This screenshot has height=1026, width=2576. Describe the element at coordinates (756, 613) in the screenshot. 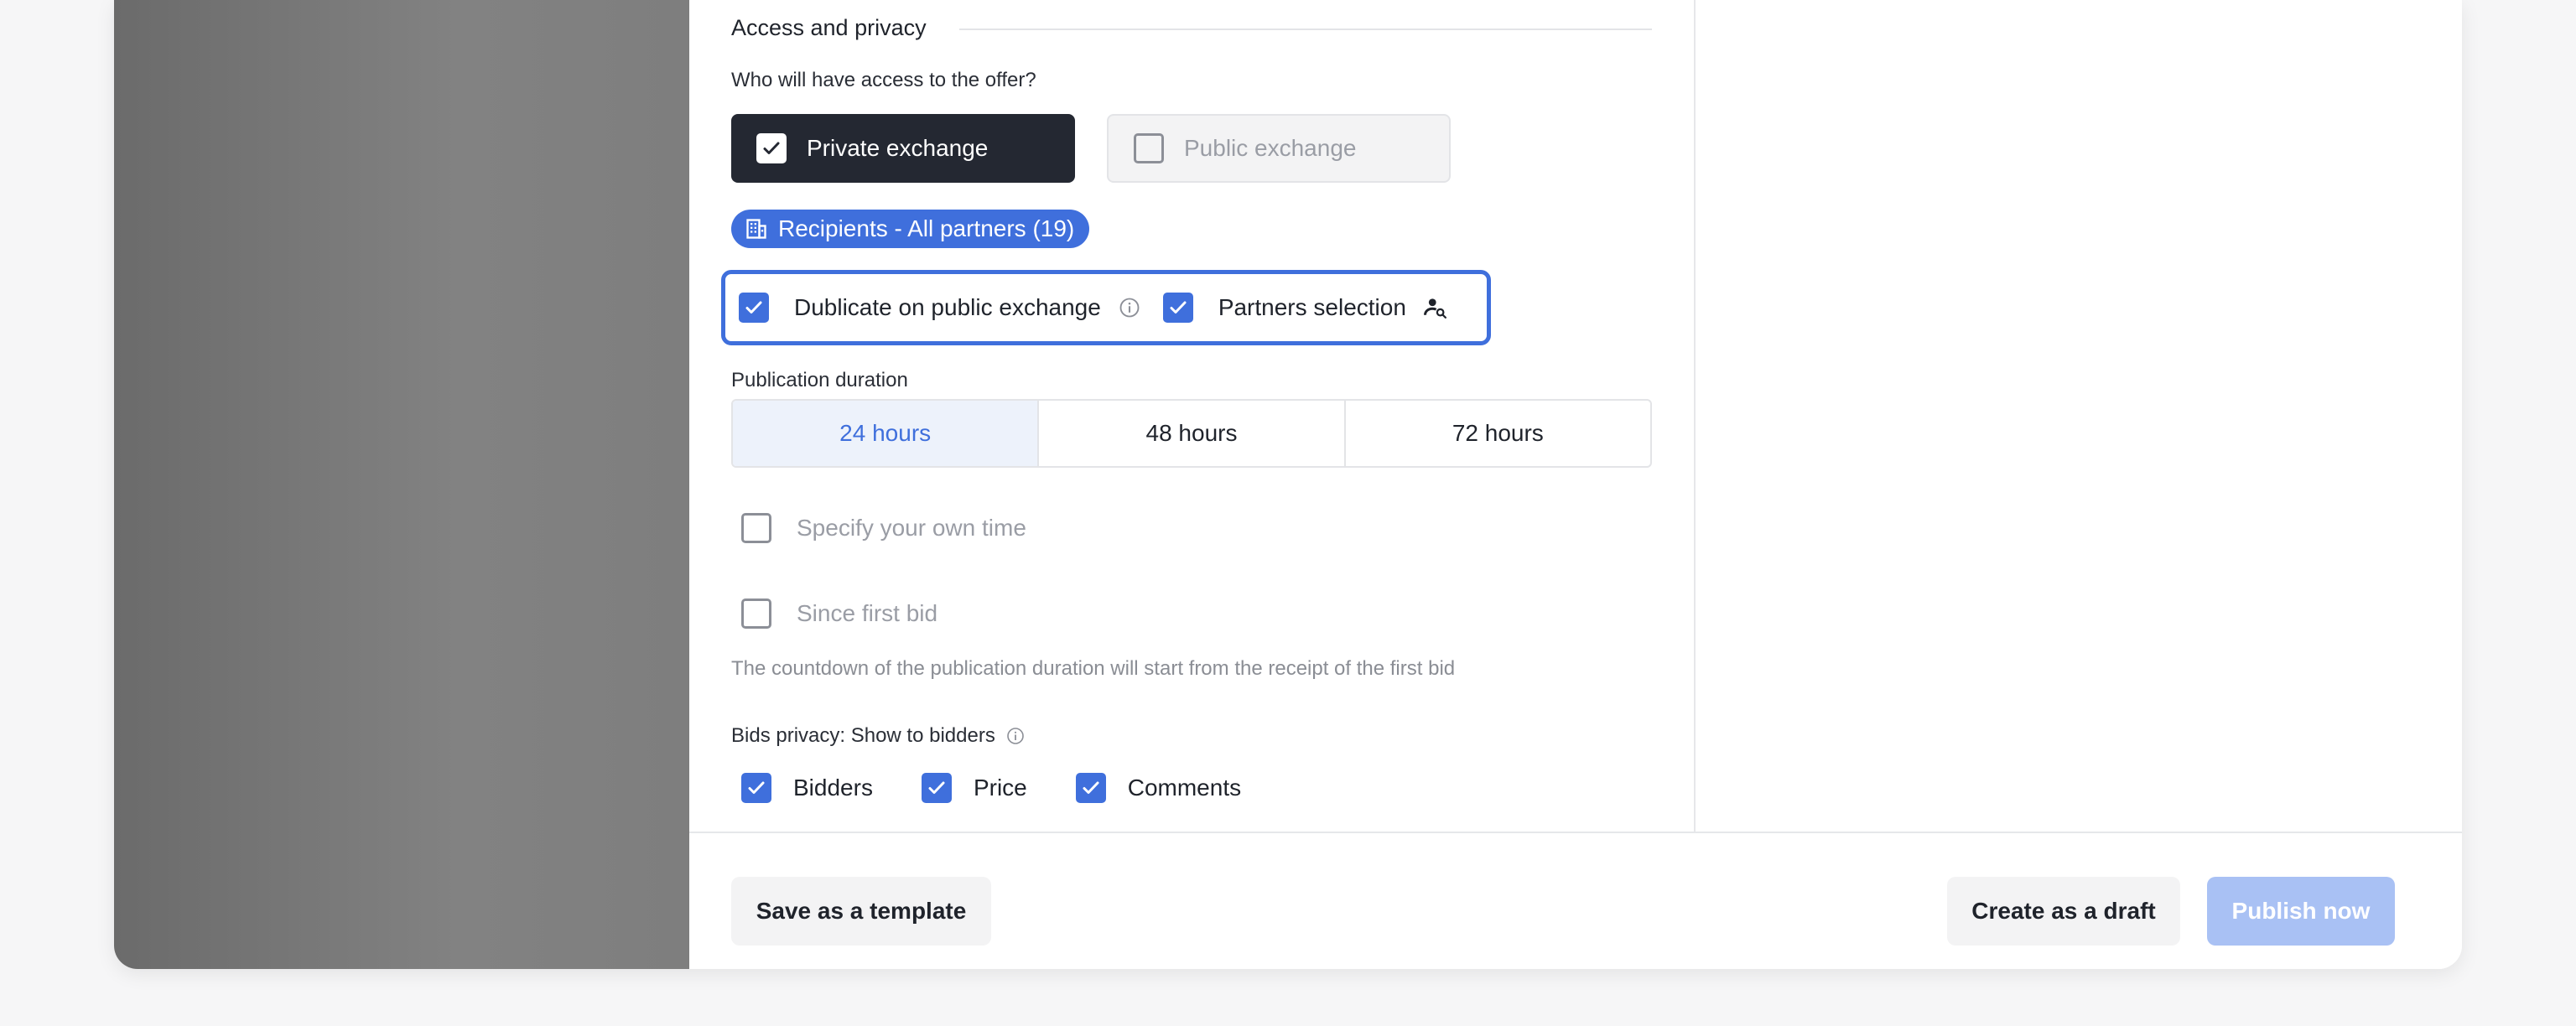

I see `first-bid-checkbox` at that location.